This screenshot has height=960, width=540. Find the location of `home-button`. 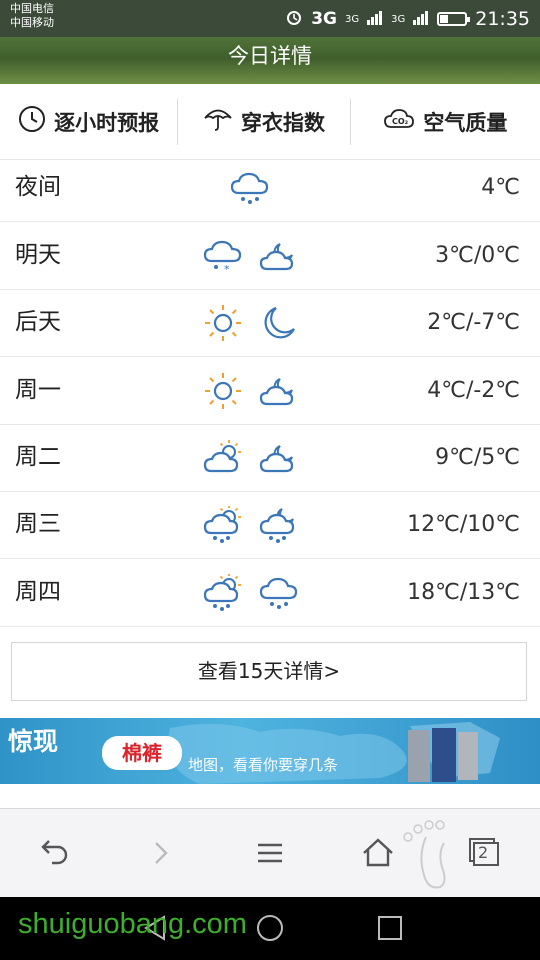

home-button is located at coordinates (378, 853).